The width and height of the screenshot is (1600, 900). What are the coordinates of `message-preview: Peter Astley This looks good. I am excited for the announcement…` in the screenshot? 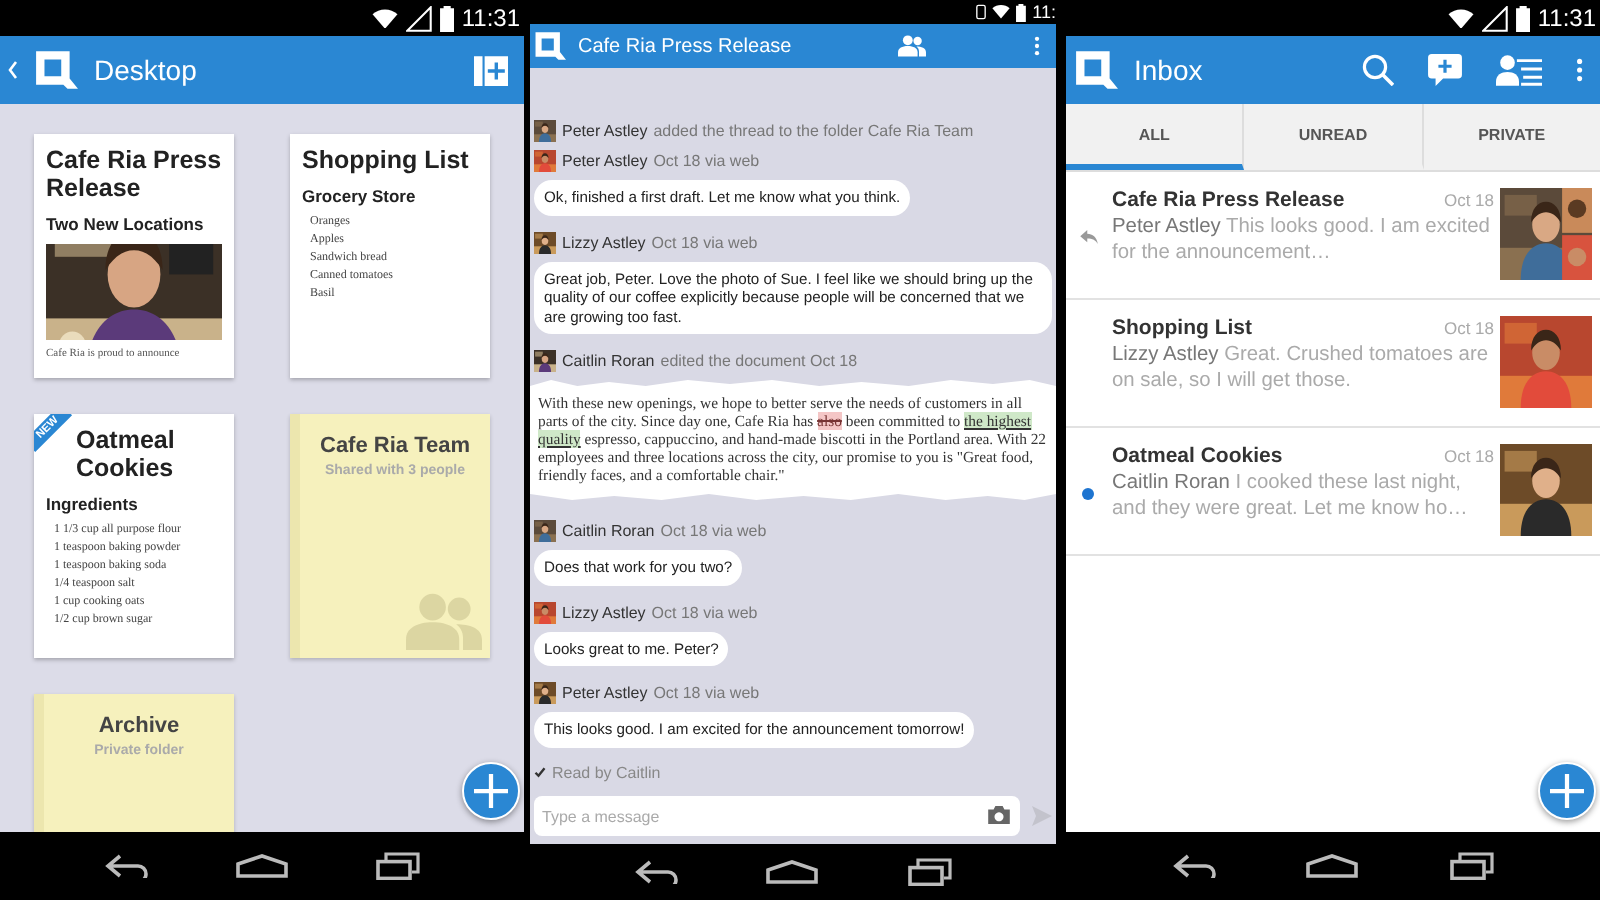 It's located at (1302, 241).